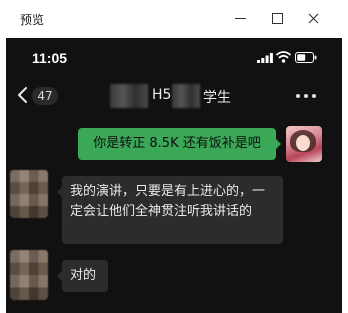 This screenshot has width=348, height=313. I want to click on close-button, so click(313, 18).